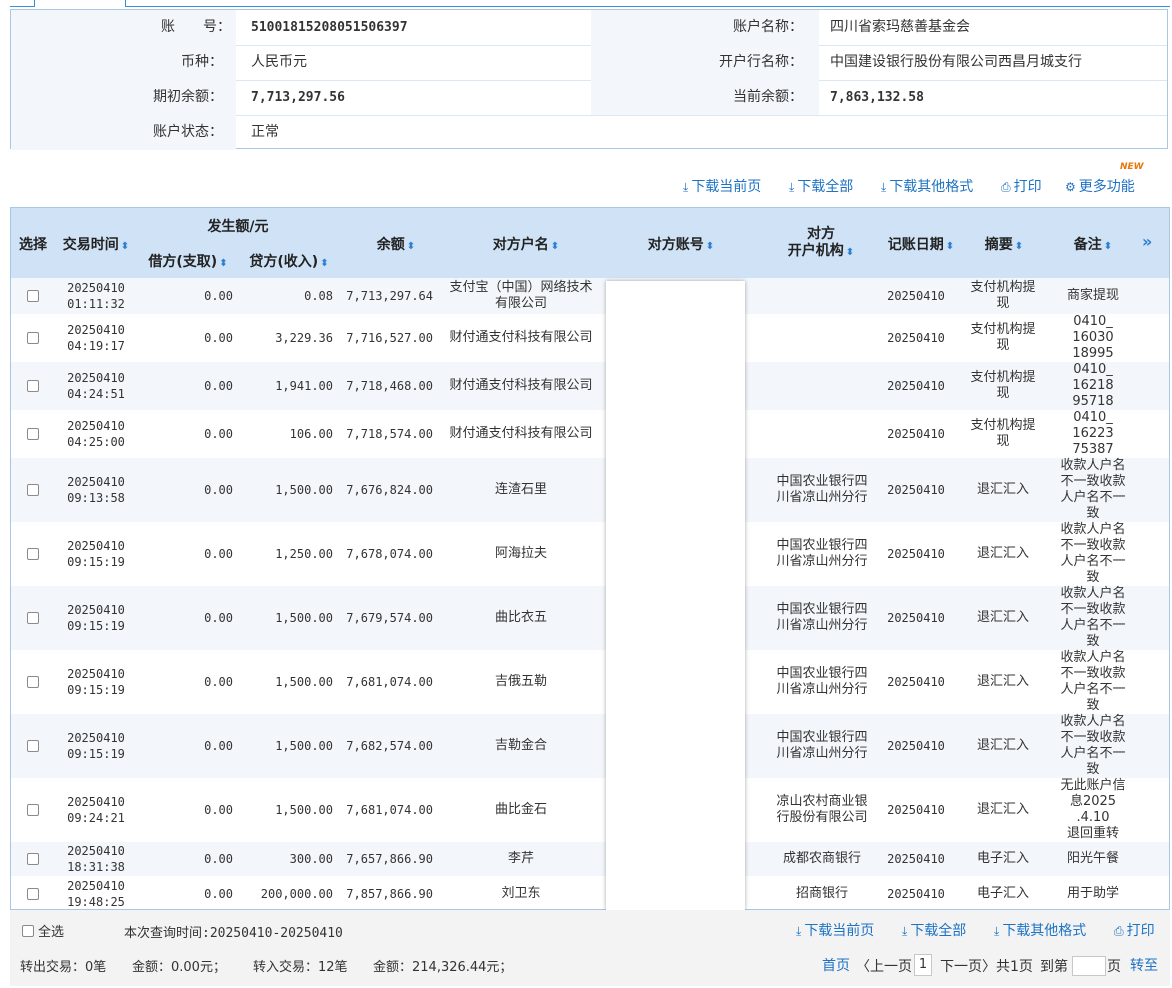 Image resolution: width=1172 pixels, height=988 pixels. What do you see at coordinates (1021, 186) in the screenshot?
I see `print-button: ⎙ 打印` at bounding box center [1021, 186].